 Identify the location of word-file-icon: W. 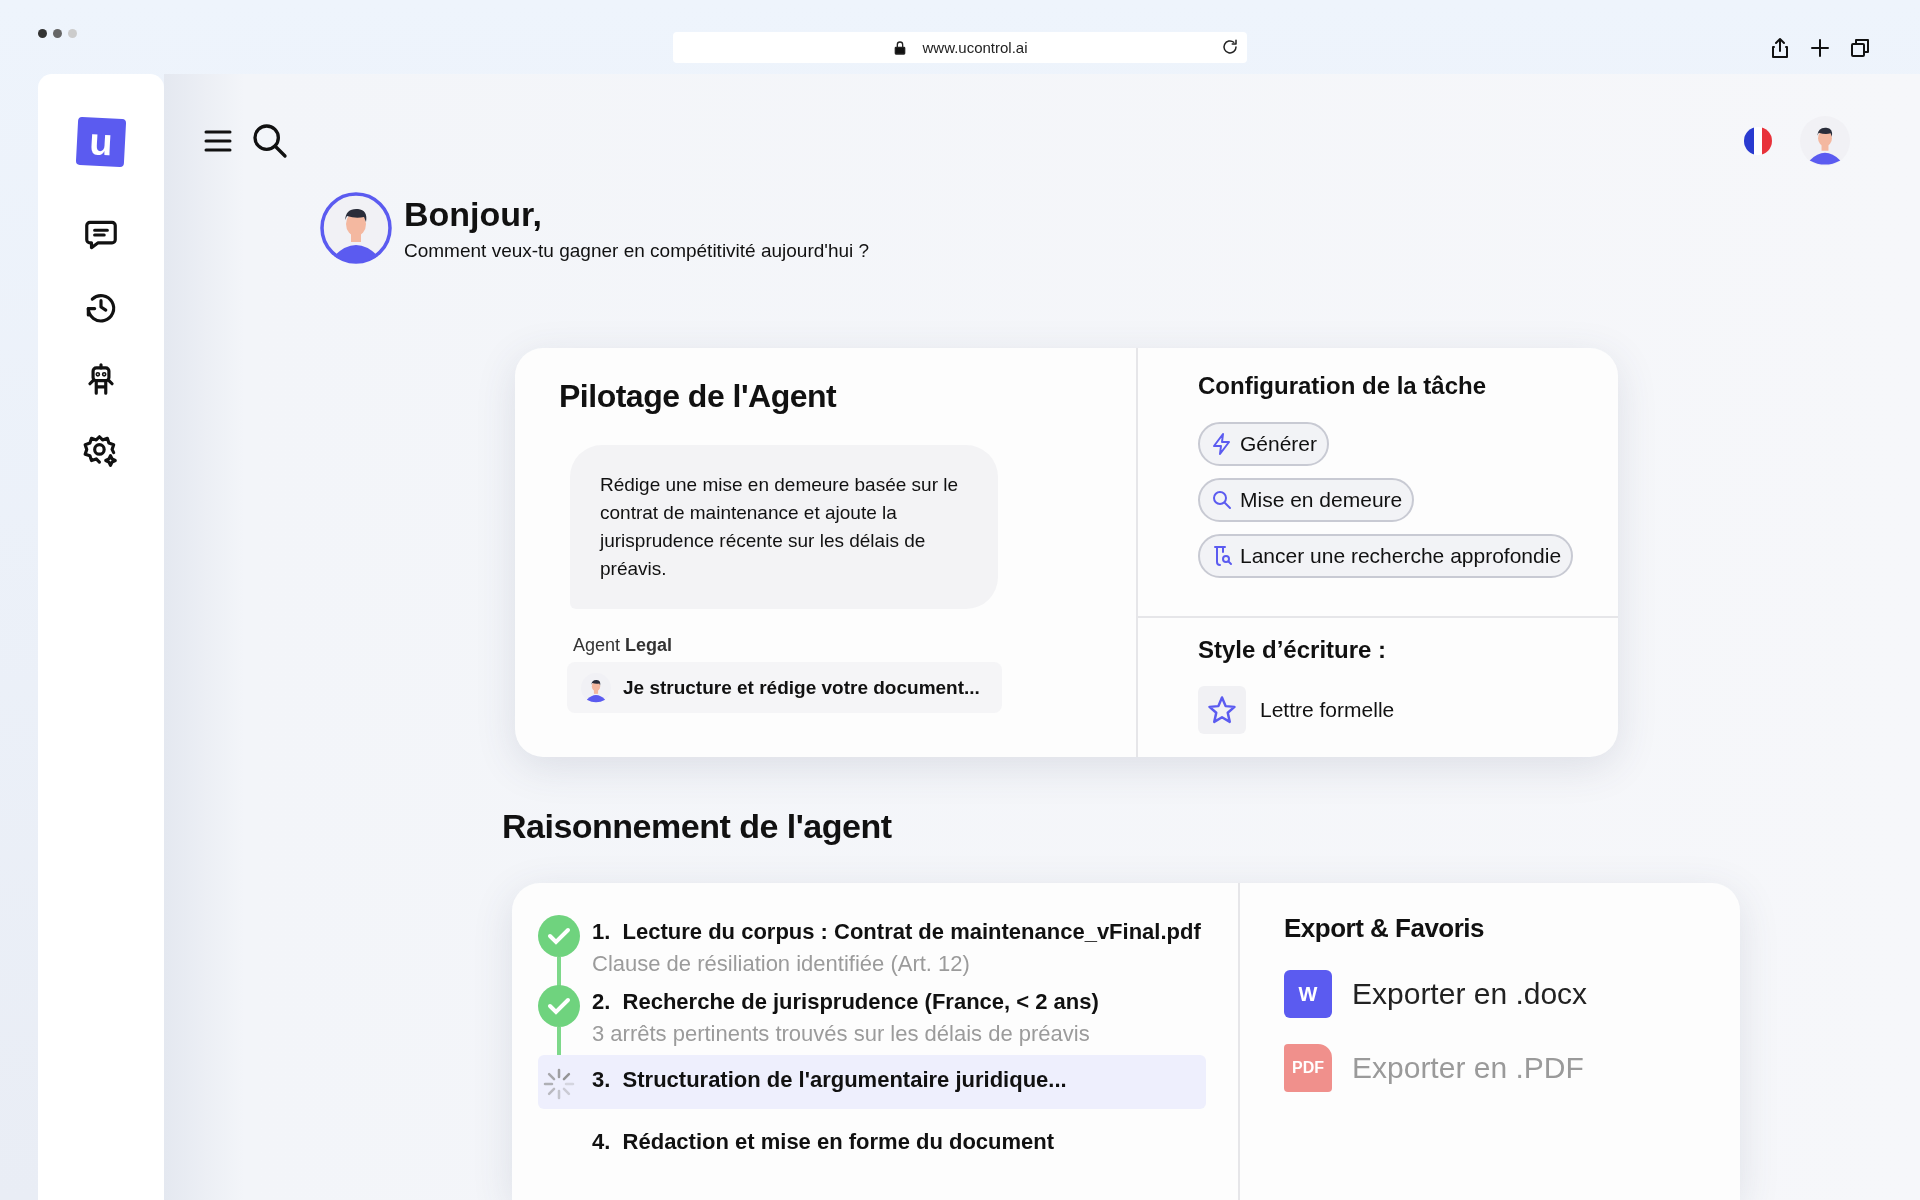
(1308, 994).